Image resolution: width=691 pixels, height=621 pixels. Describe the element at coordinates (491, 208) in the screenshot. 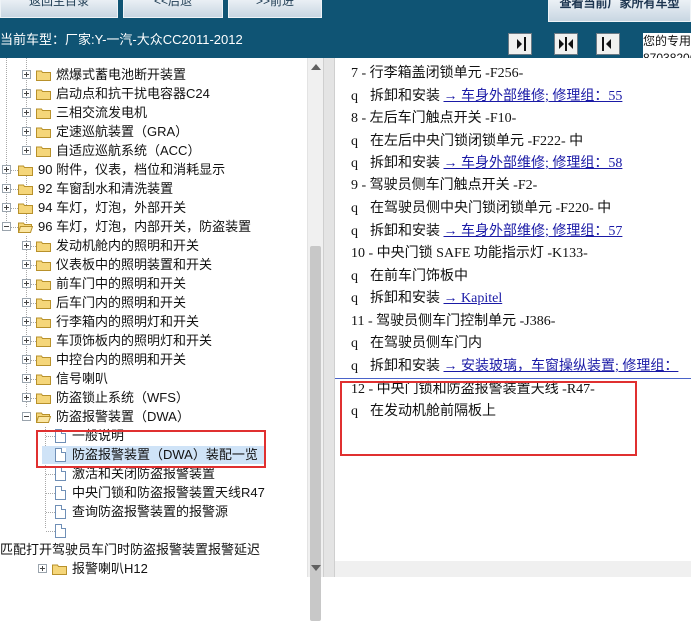

I see `content-text: 在驾驶员侧中央门锁闭锁单元 -F220- 中` at that location.